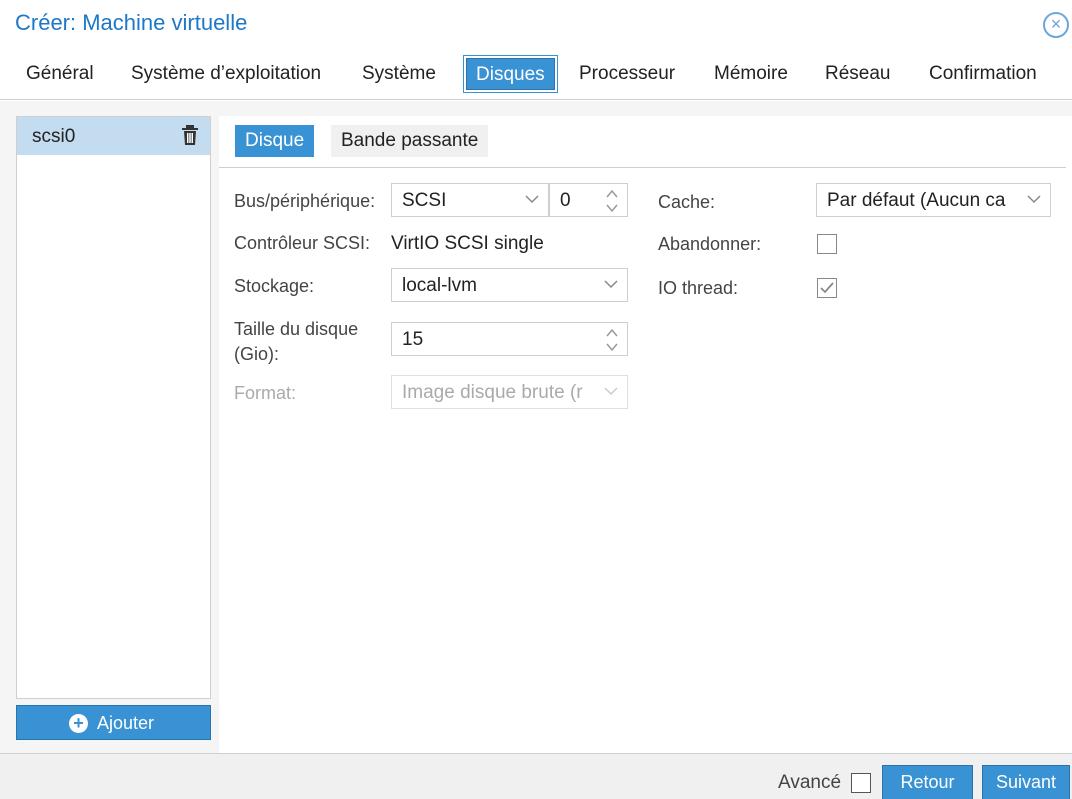  I want to click on window-titlebar: Créer: Machine virtuelle ×, so click(536, 24).